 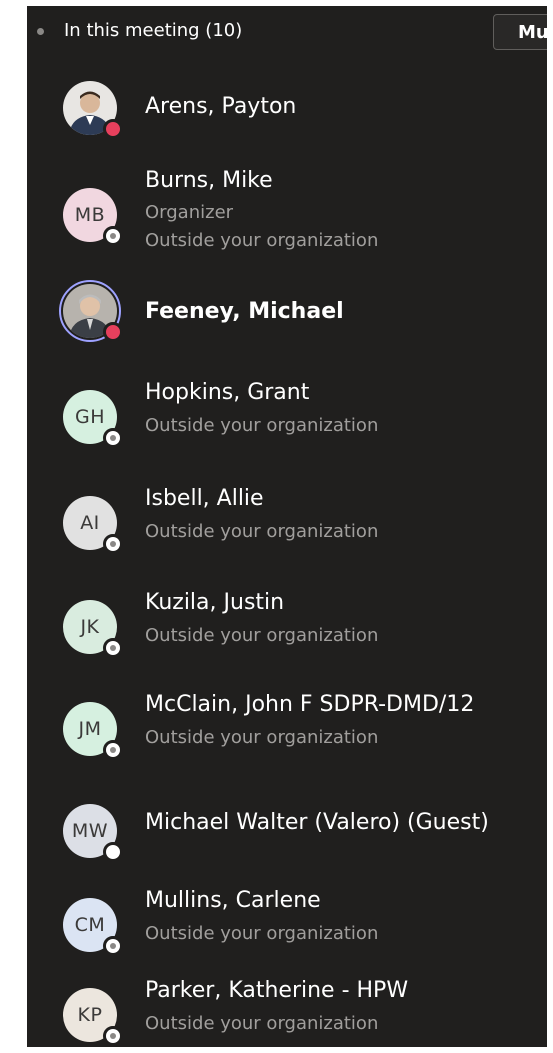 I want to click on avatar: KP, so click(x=93, y=1017).